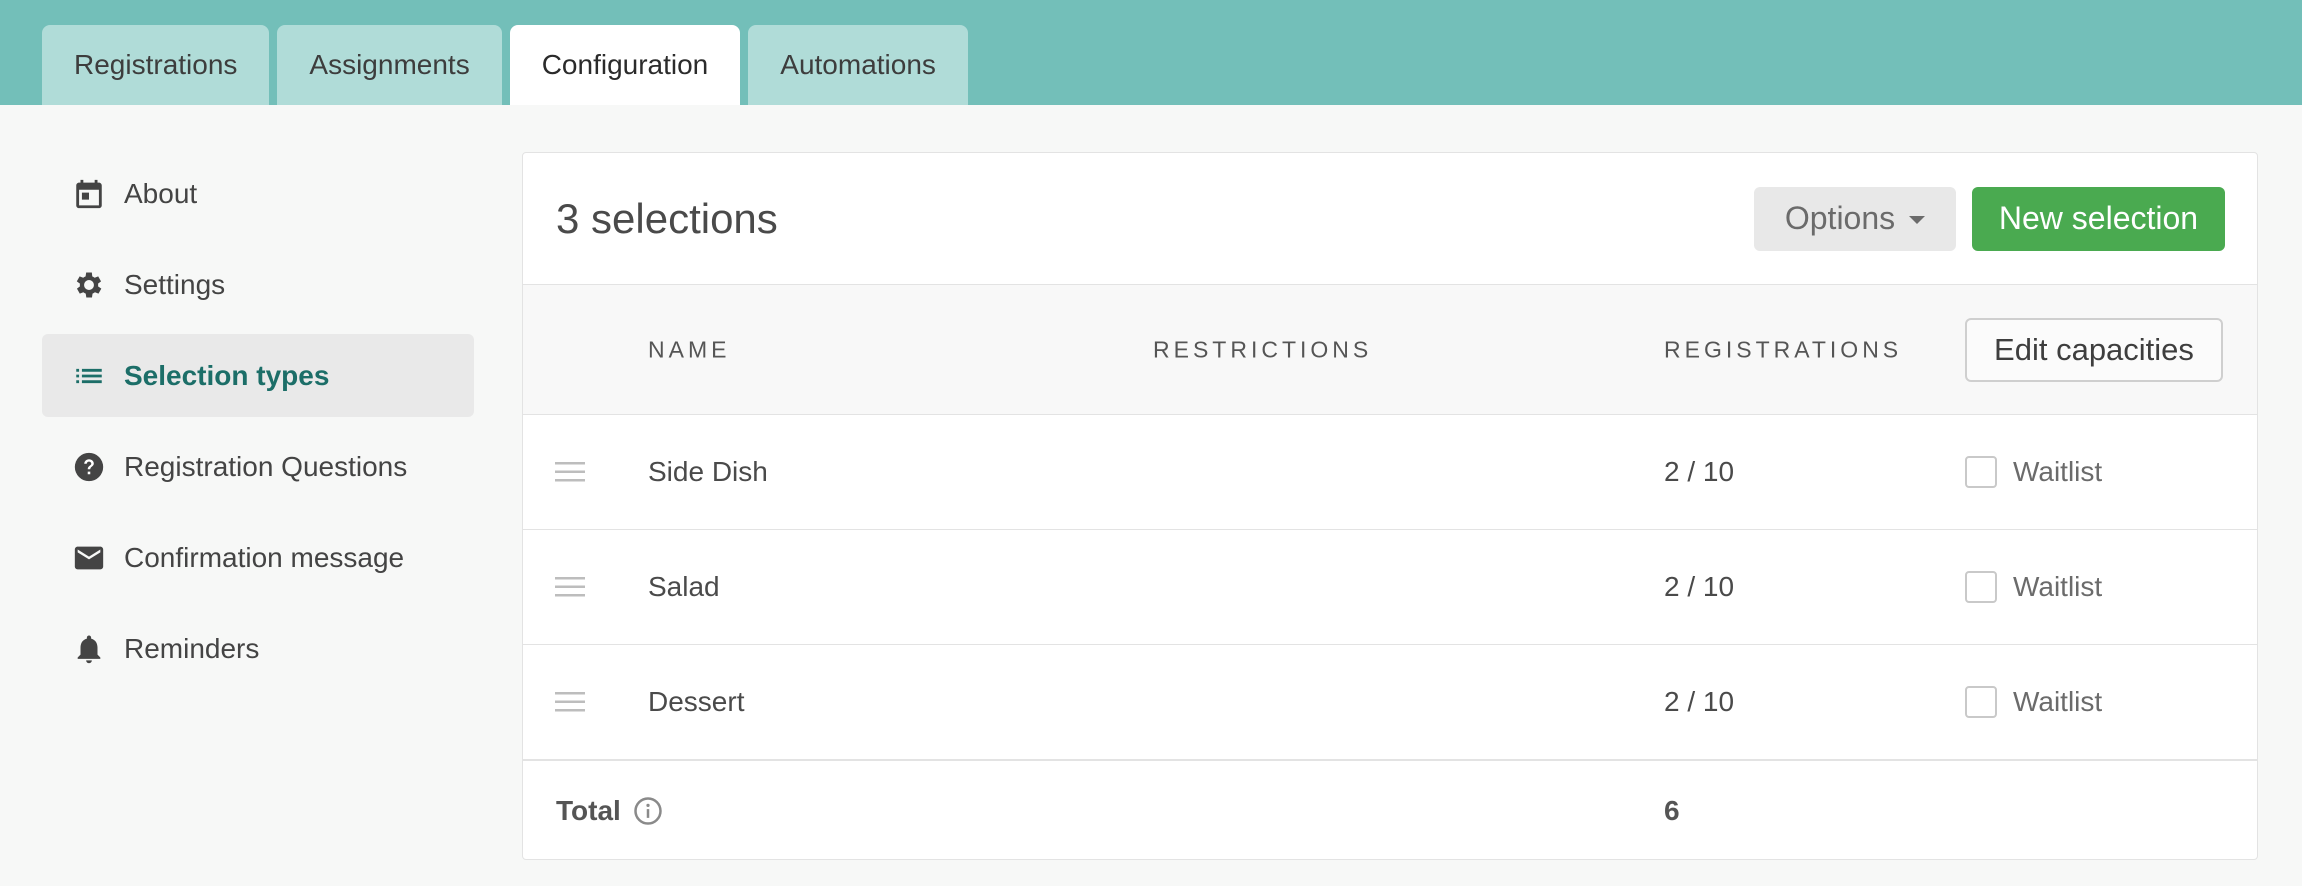  Describe the element at coordinates (1672, 810) in the screenshot. I see `total-value: 6` at that location.